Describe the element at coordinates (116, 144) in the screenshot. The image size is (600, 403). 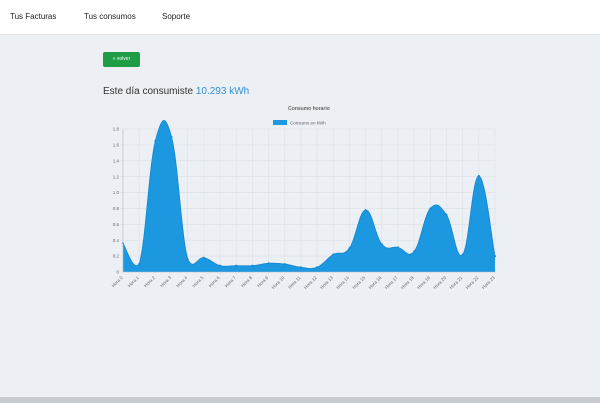
I see `y-tick-label: 1.6` at that location.